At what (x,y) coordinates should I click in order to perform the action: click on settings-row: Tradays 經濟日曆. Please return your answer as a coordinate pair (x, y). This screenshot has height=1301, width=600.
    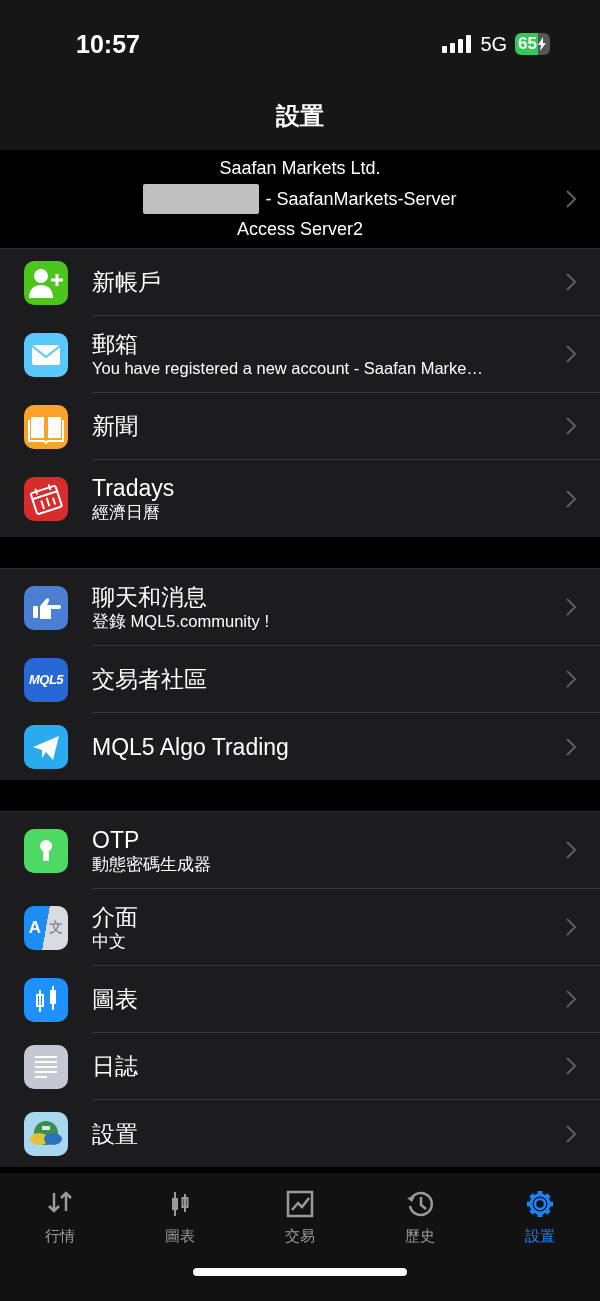
    Looking at the image, I should click on (300, 498).